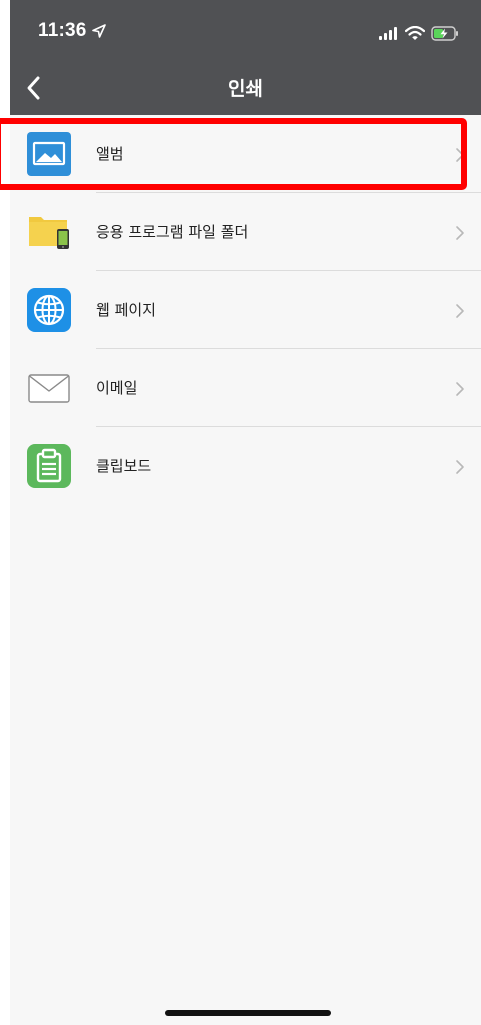  I want to click on location-arrow-icon, so click(99, 31).